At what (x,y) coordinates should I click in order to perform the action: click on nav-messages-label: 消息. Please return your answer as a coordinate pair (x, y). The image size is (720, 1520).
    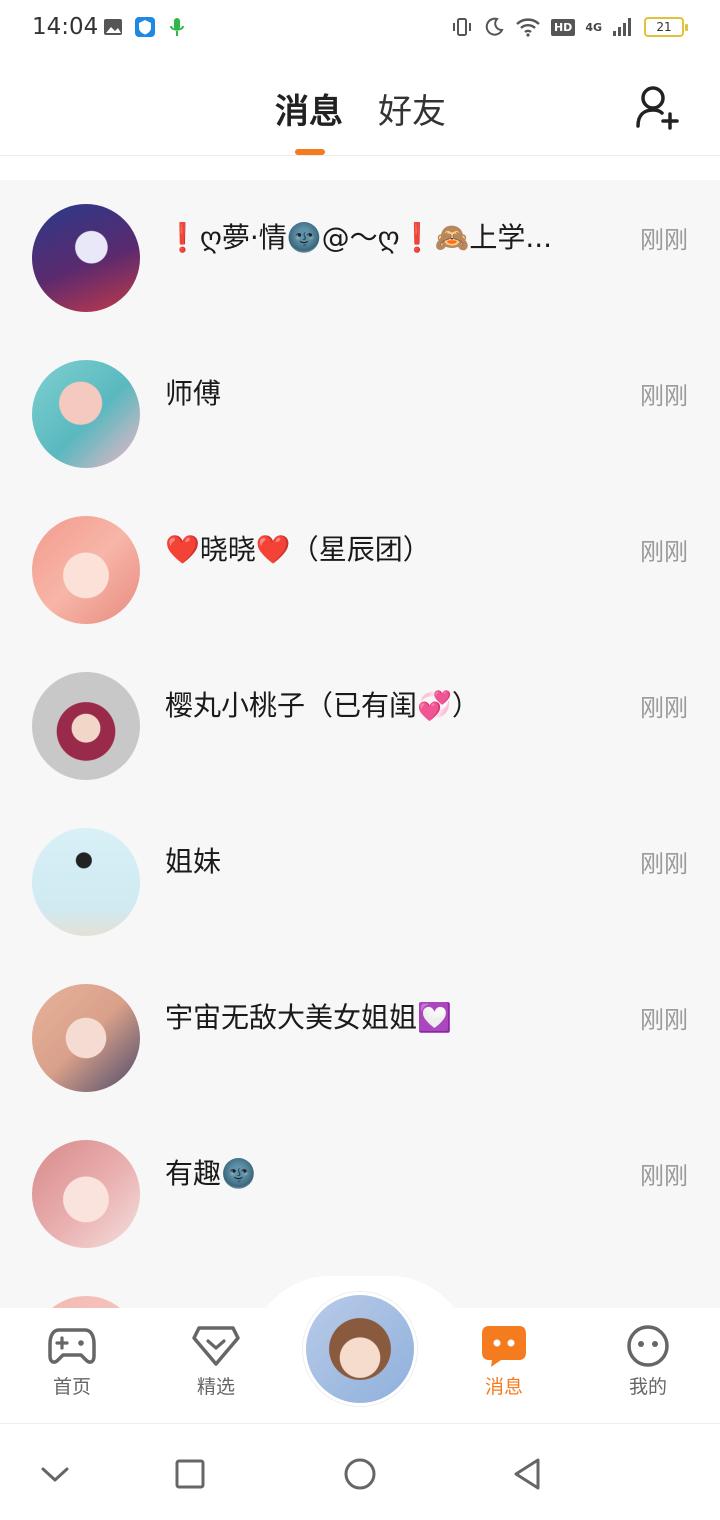
    Looking at the image, I should click on (503, 1387).